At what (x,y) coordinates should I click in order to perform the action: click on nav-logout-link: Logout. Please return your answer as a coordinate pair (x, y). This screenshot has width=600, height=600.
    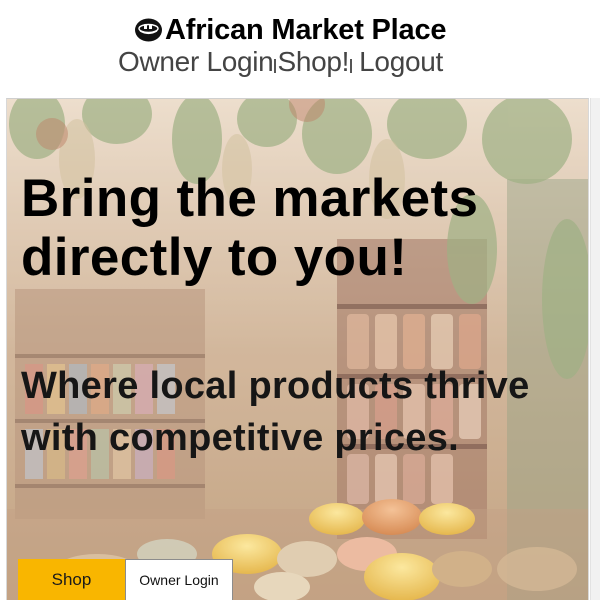
    Looking at the image, I should click on (401, 62).